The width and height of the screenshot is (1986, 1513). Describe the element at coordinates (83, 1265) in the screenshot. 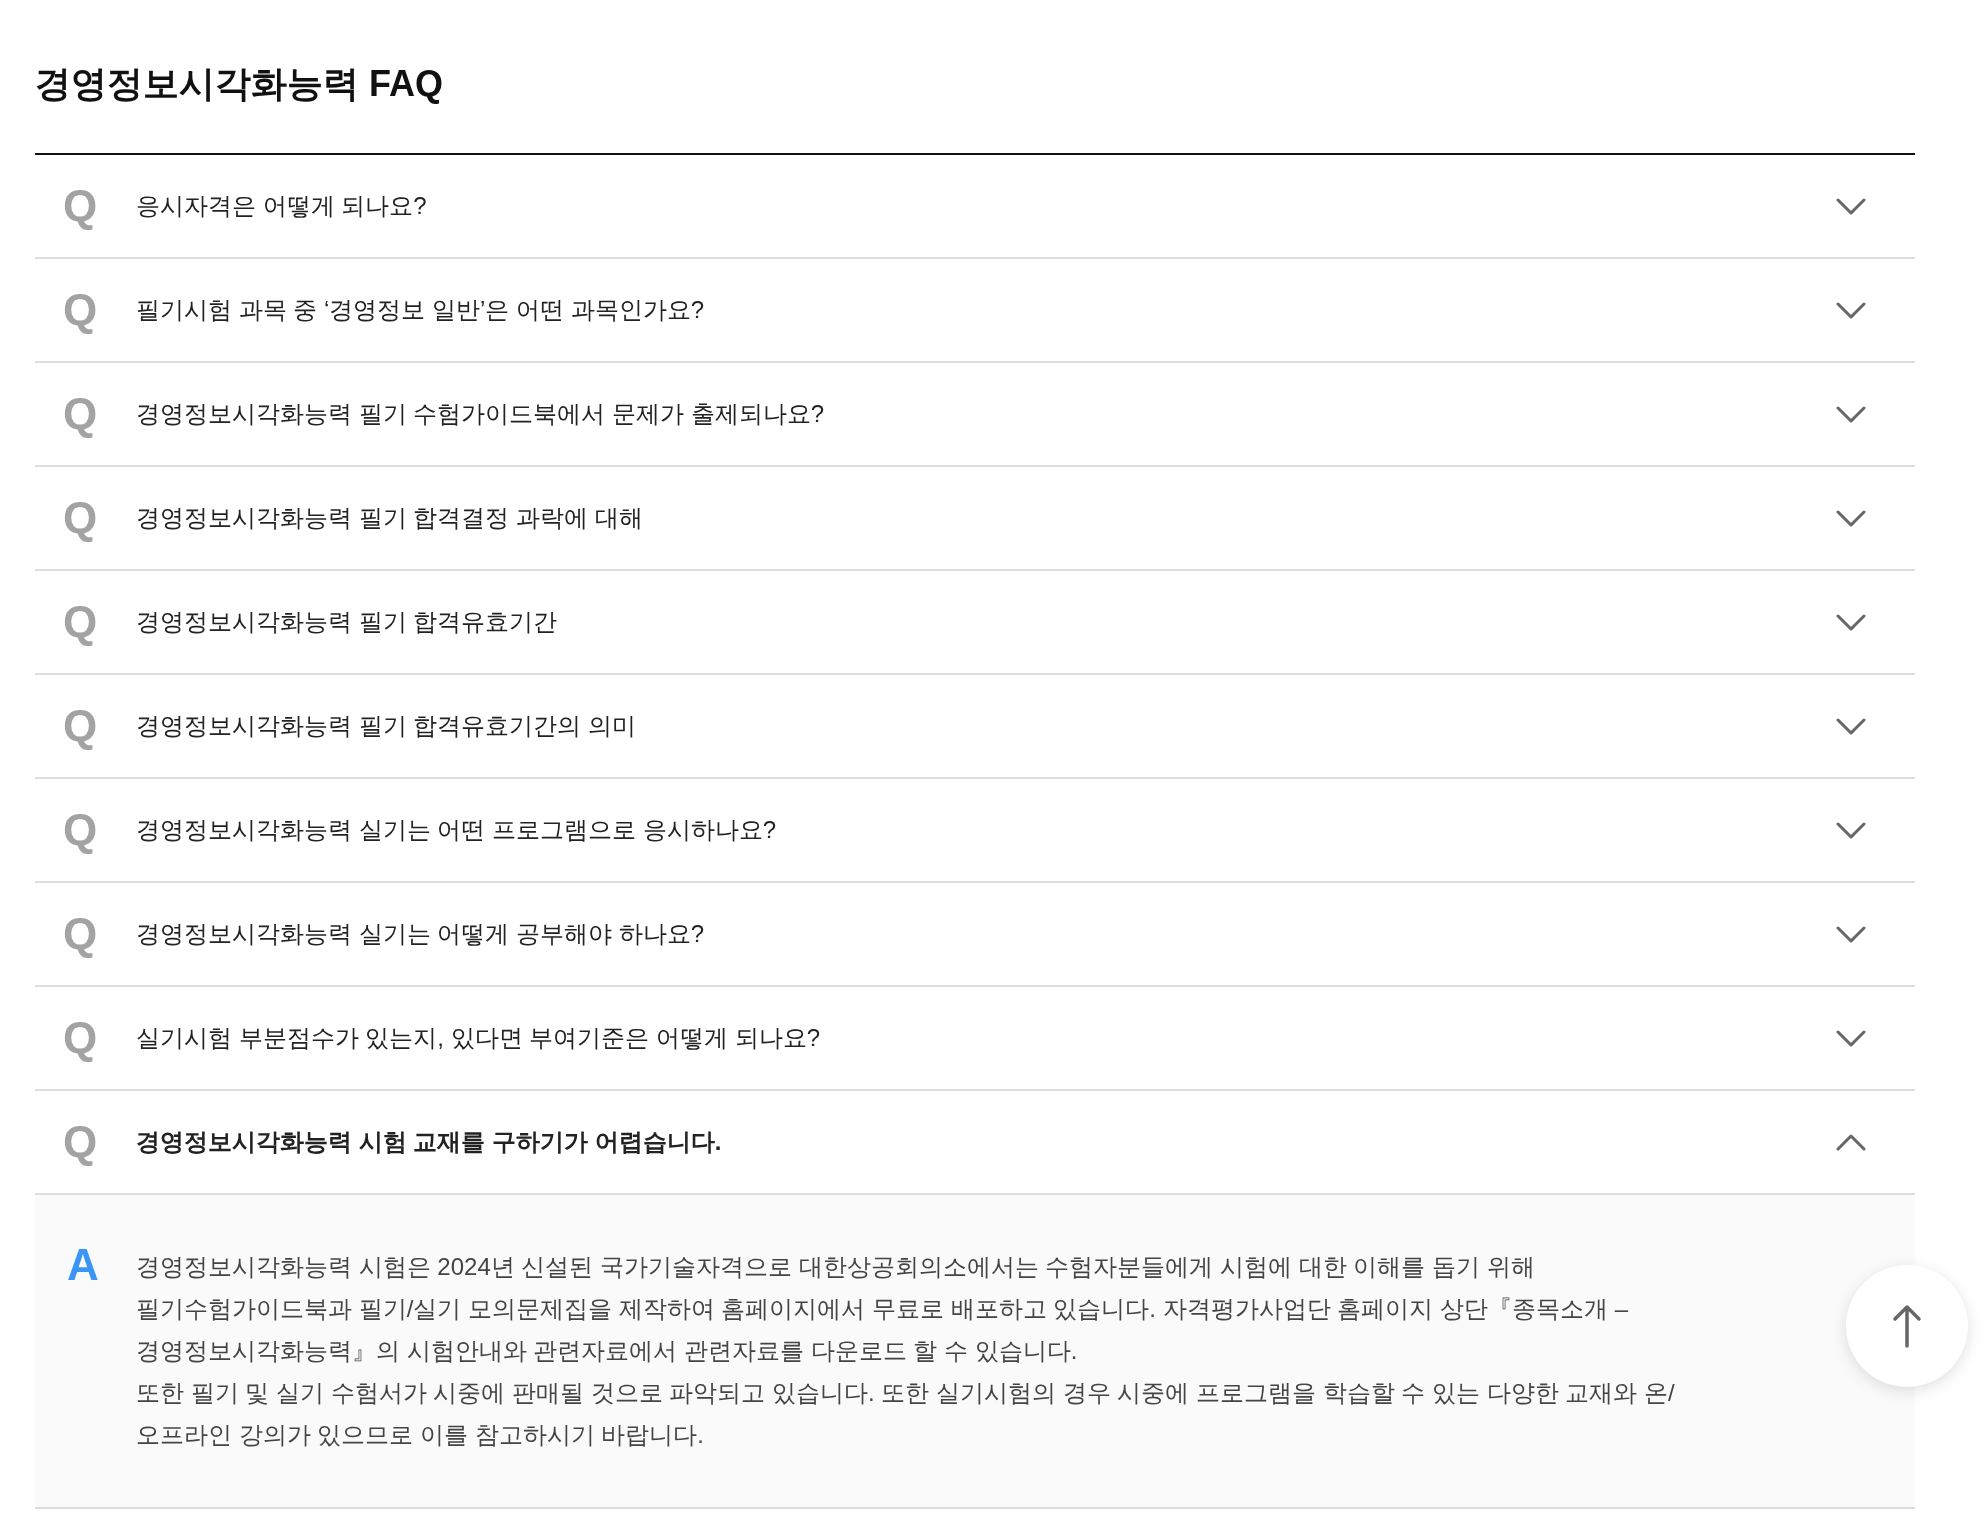

I see `answer-marker: A` at that location.